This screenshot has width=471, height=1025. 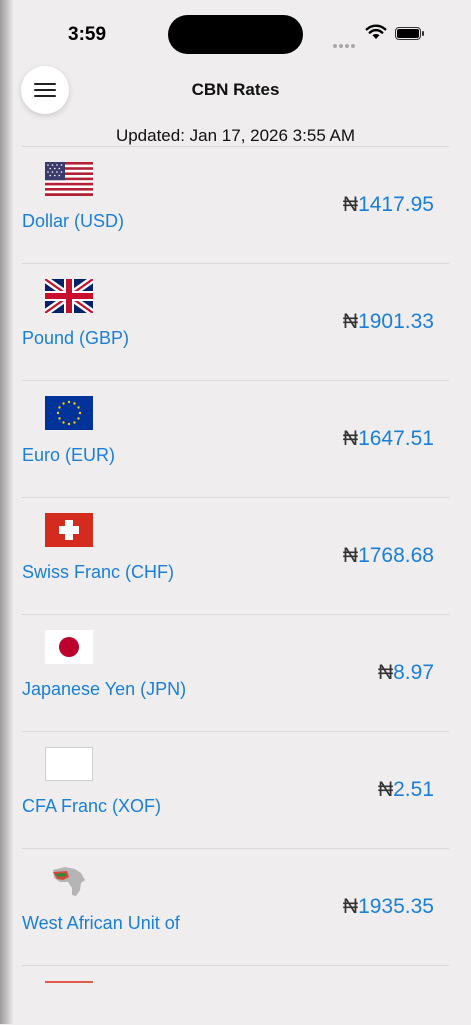 I want to click on currency-rate: ₦1935.35, so click(x=388, y=907).